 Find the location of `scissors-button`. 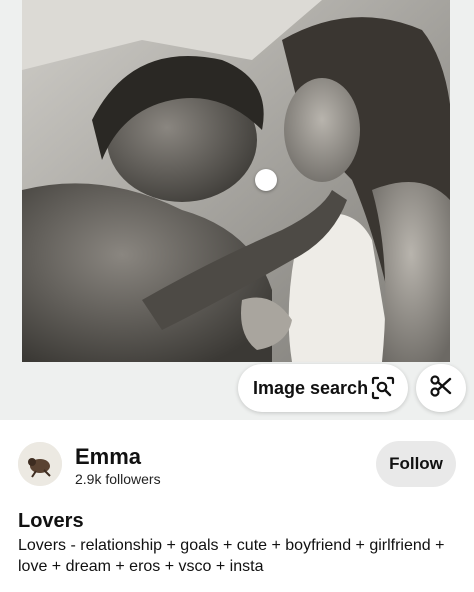

scissors-button is located at coordinates (441, 388).